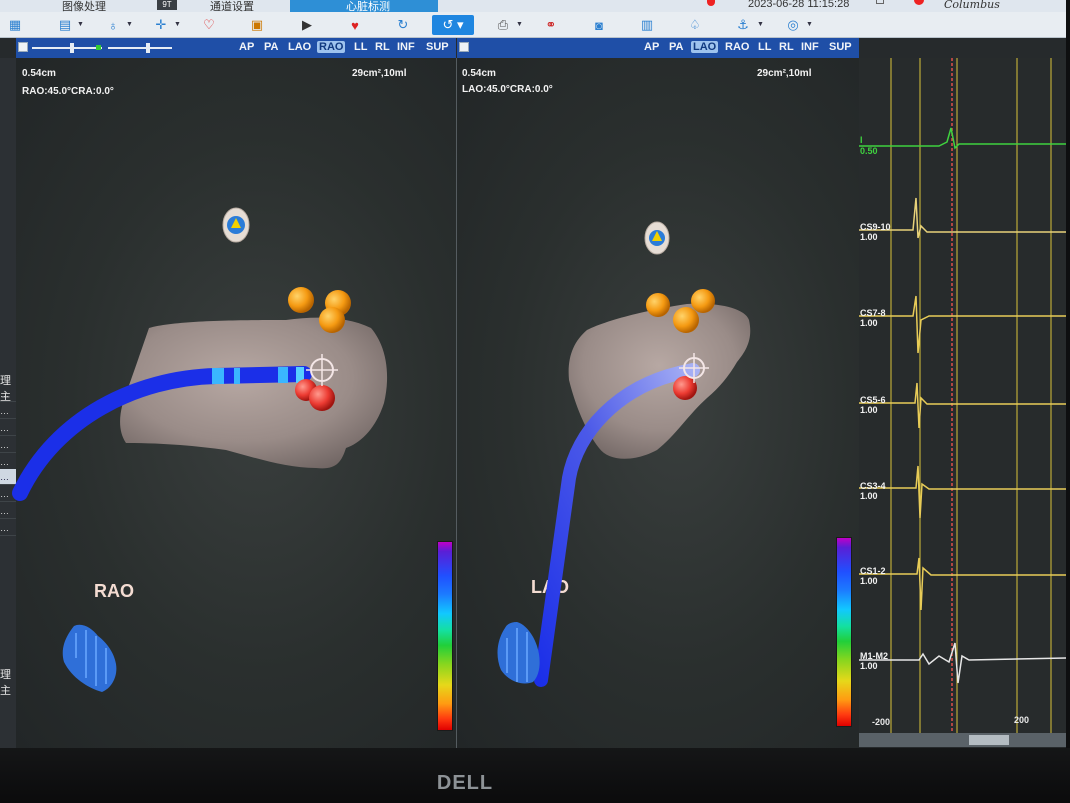  What do you see at coordinates (518, 653) in the screenshot?
I see `lao-orientation-heart-icon` at bounding box center [518, 653].